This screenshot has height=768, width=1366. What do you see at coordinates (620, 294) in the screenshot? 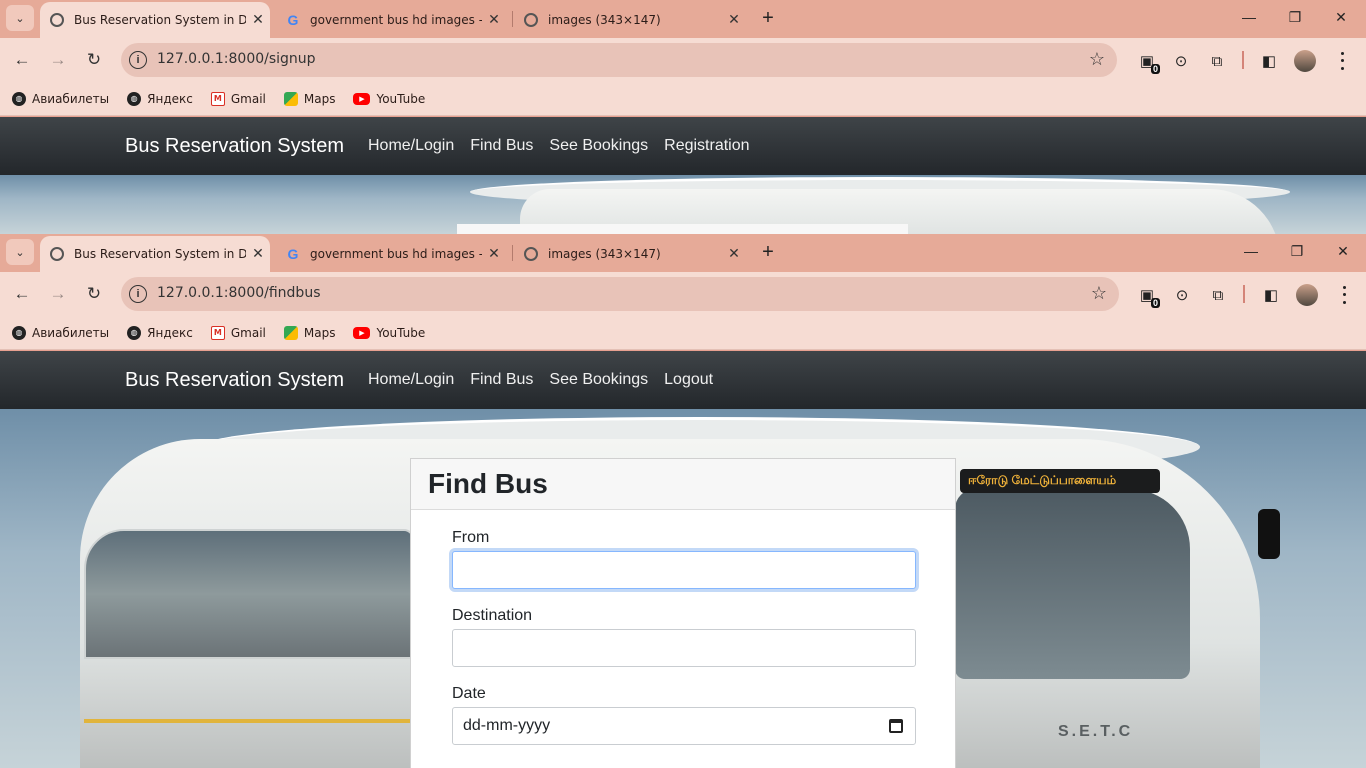
I see `address-bar: i 127.0.0.1:8000/findbus ☆` at bounding box center [620, 294].